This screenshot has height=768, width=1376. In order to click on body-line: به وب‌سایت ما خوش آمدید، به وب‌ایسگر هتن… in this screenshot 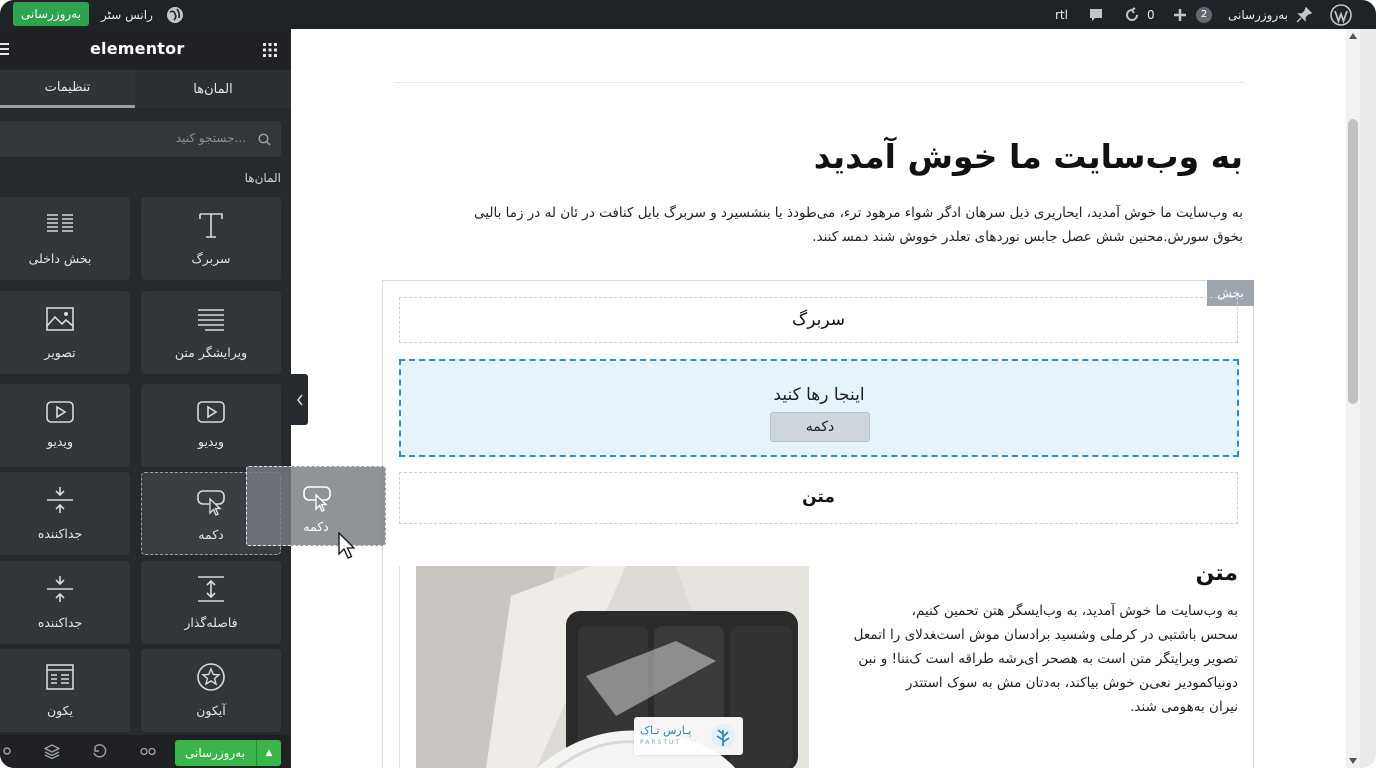, I will do `click(1074, 611)`.